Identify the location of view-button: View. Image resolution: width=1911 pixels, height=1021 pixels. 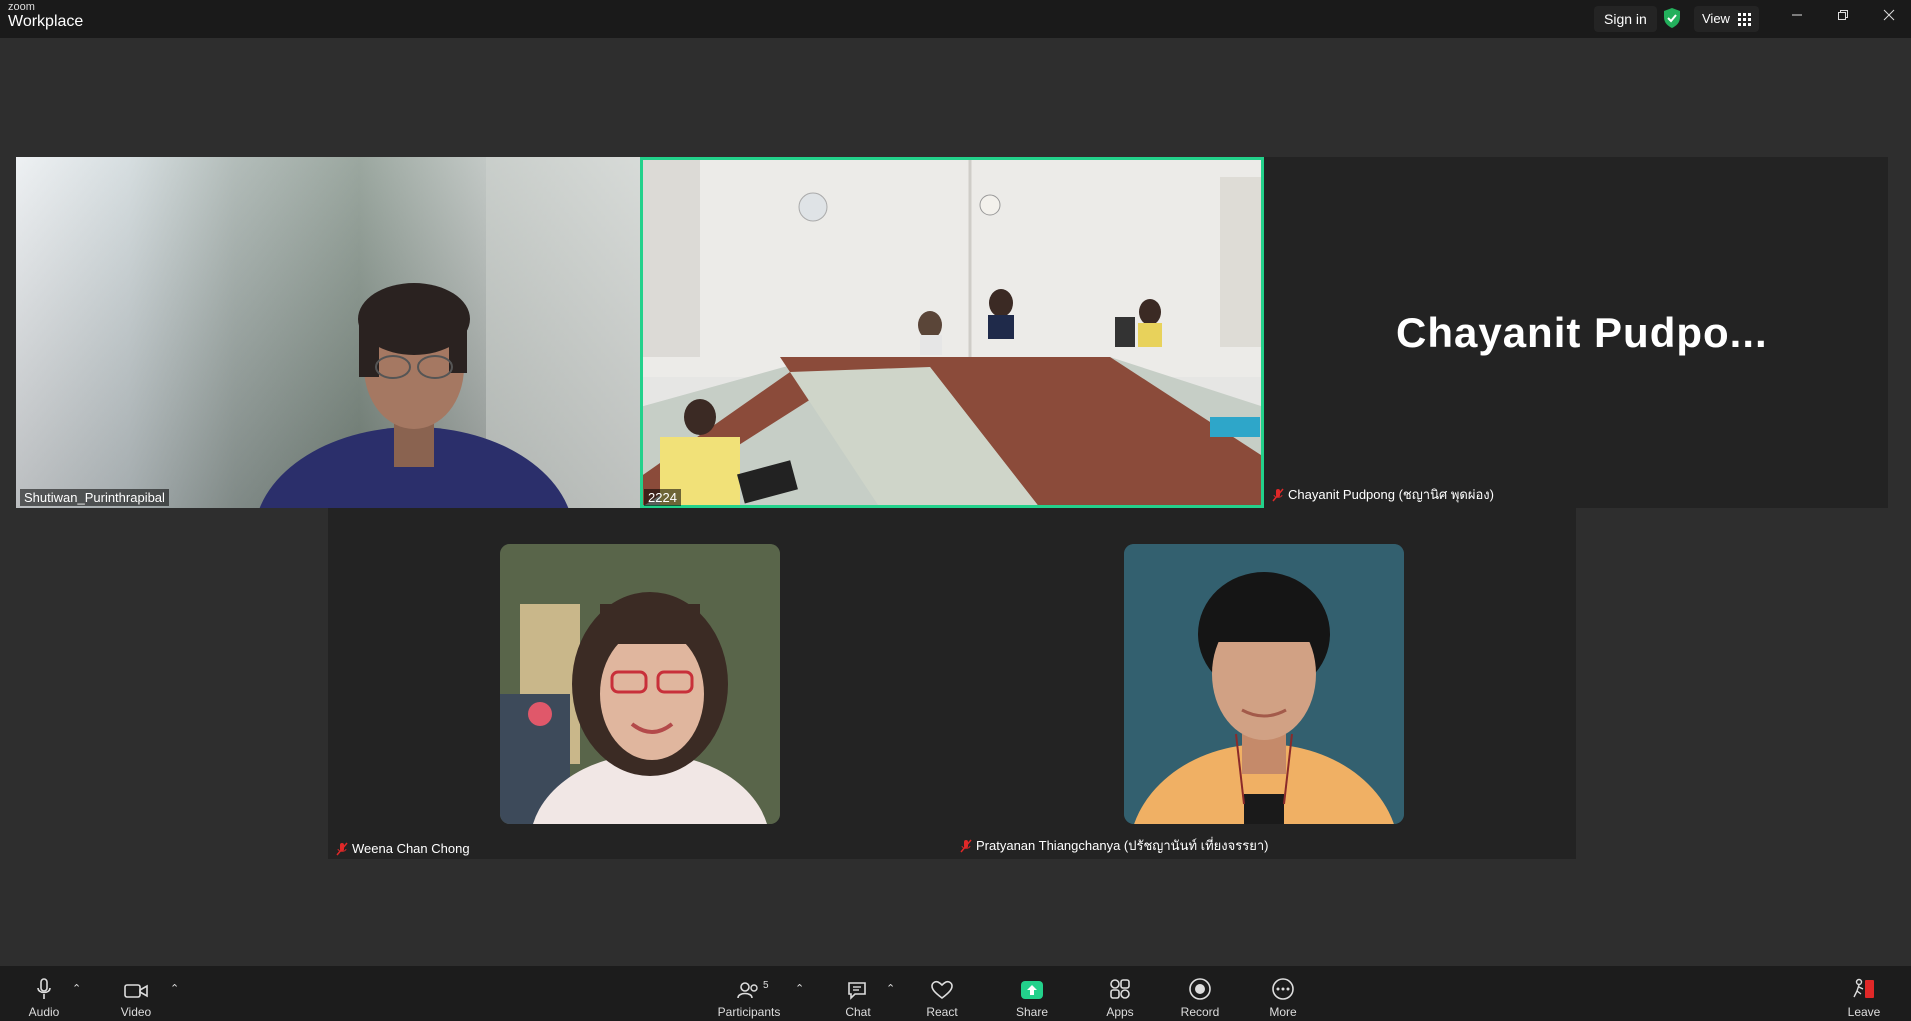
(1726, 19).